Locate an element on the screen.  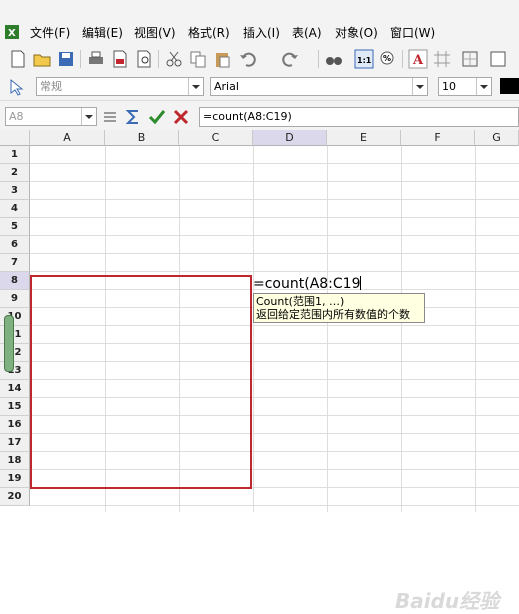
row-header: 19 is located at coordinates (15, 479).